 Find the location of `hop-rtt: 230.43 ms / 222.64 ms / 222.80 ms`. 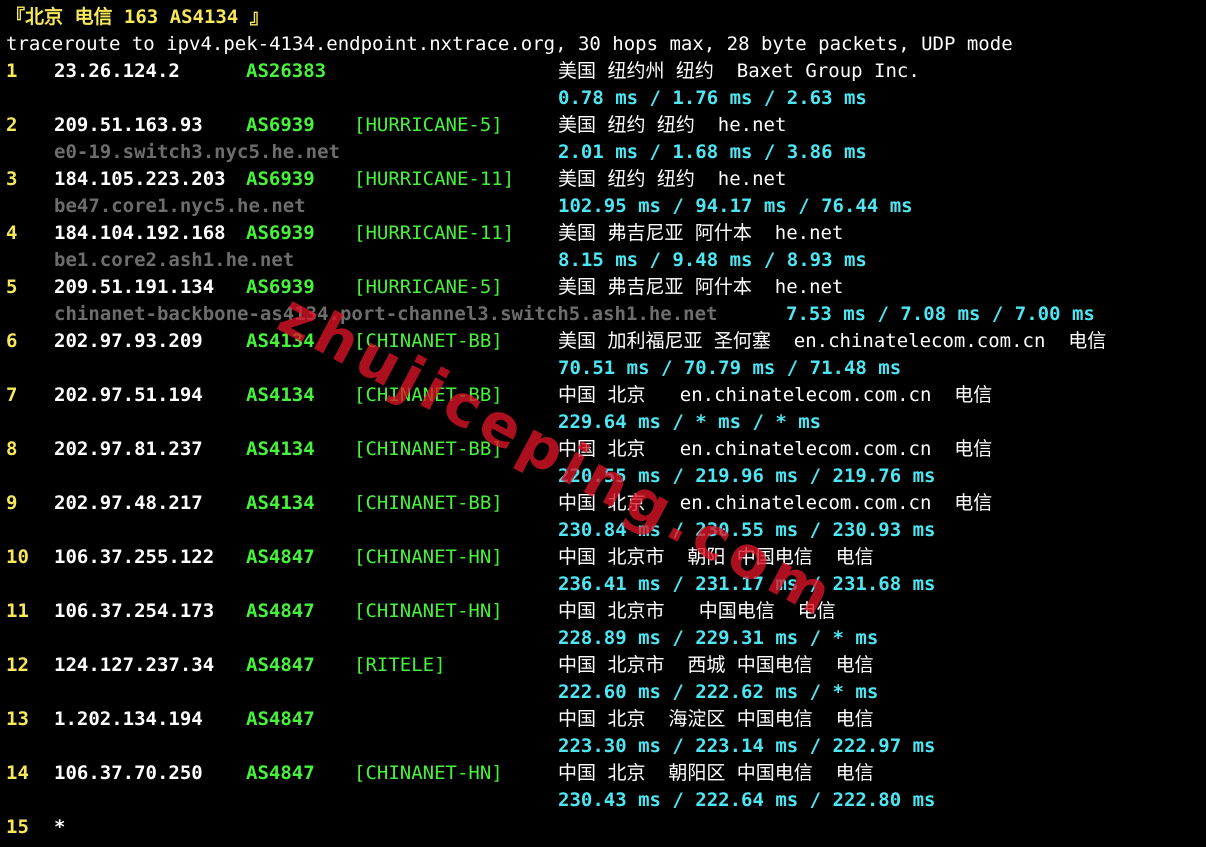

hop-rtt: 230.43 ms / 222.64 ms / 222.80 ms is located at coordinates (747, 800).